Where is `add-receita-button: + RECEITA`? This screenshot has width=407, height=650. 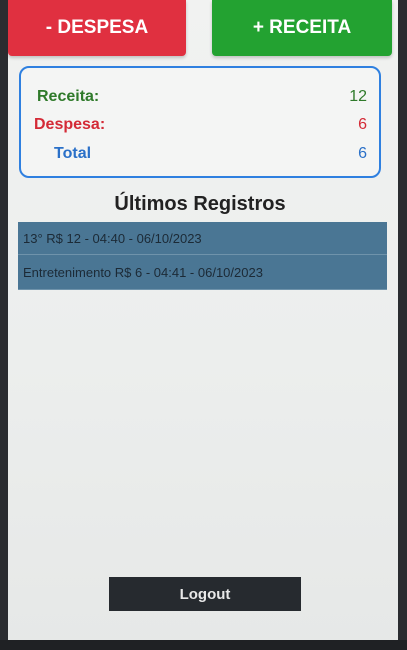 add-receita-button: + RECEITA is located at coordinates (302, 28).